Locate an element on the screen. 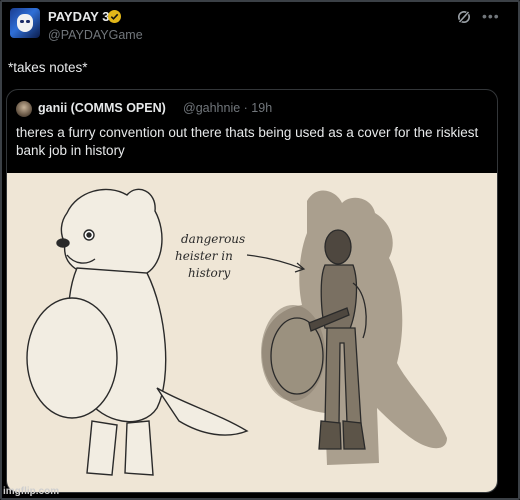 The height and width of the screenshot is (500, 520). annotation-line-3: history is located at coordinates (209, 273).